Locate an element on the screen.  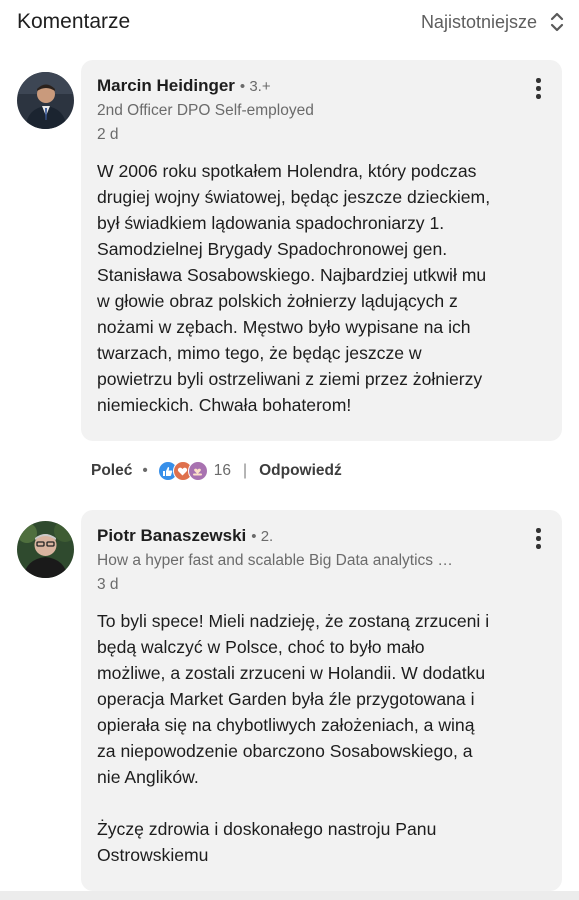
comment-time: 2 d is located at coordinates (108, 134).